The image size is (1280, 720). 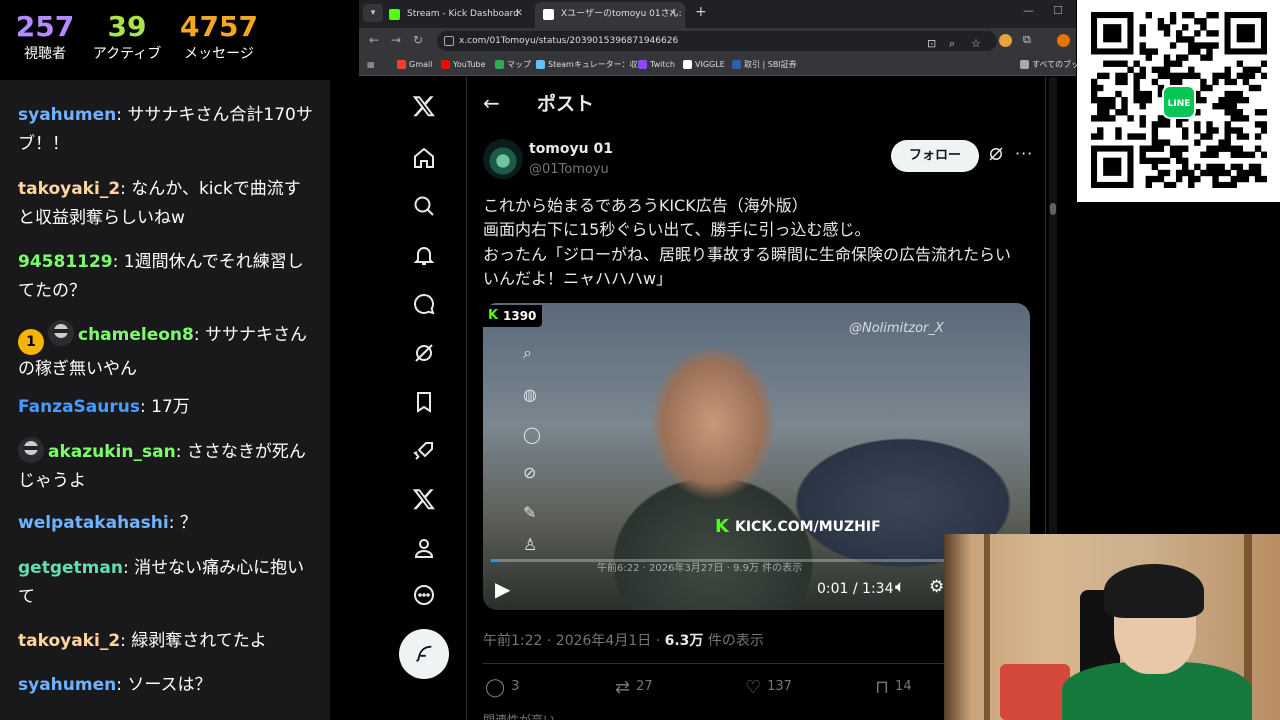 I want to click on embedded-message-icon: ◯, so click(x=532, y=434).